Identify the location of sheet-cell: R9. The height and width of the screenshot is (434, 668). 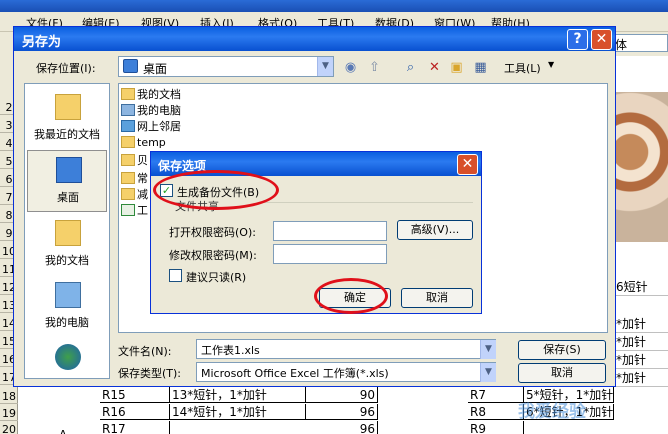
(496, 427).